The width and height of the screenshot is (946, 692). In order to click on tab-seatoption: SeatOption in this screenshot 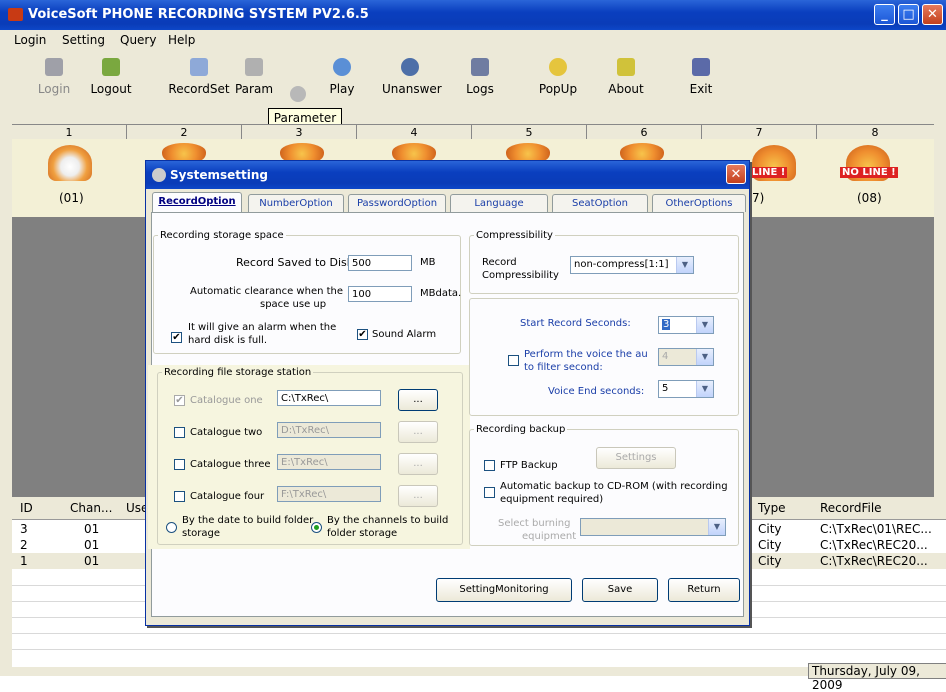, I will do `click(600, 203)`.